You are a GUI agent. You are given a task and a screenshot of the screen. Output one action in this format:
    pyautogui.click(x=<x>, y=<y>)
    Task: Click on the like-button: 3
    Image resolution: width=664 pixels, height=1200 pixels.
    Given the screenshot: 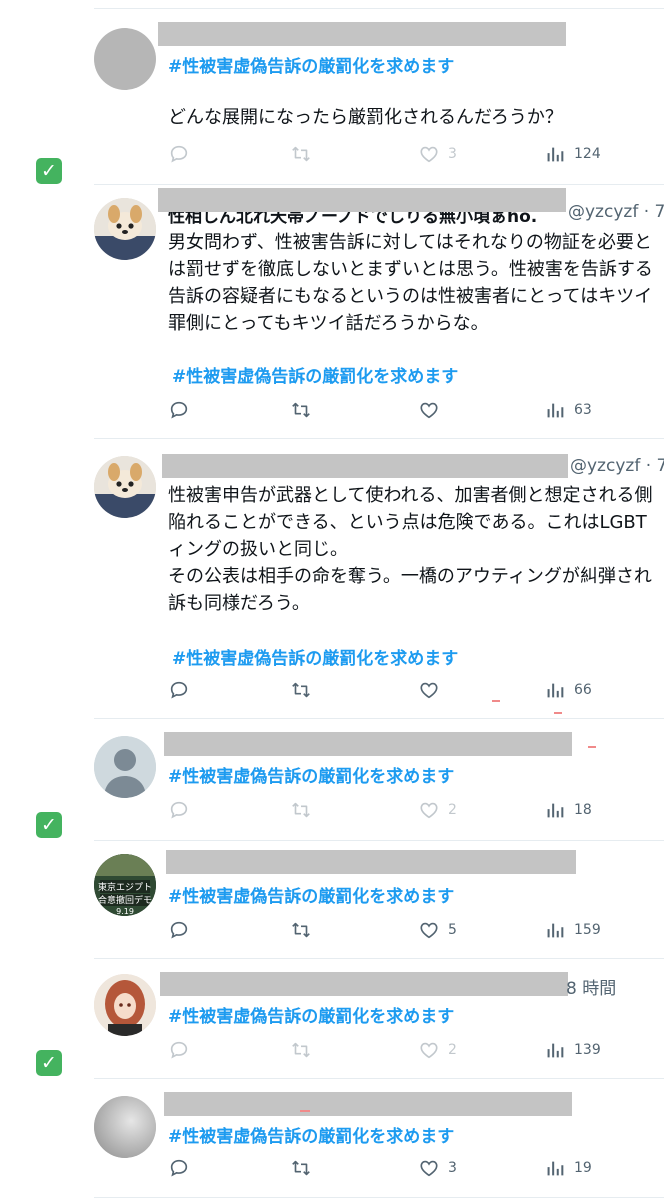 What is the action you would take?
    pyautogui.click(x=437, y=1168)
    